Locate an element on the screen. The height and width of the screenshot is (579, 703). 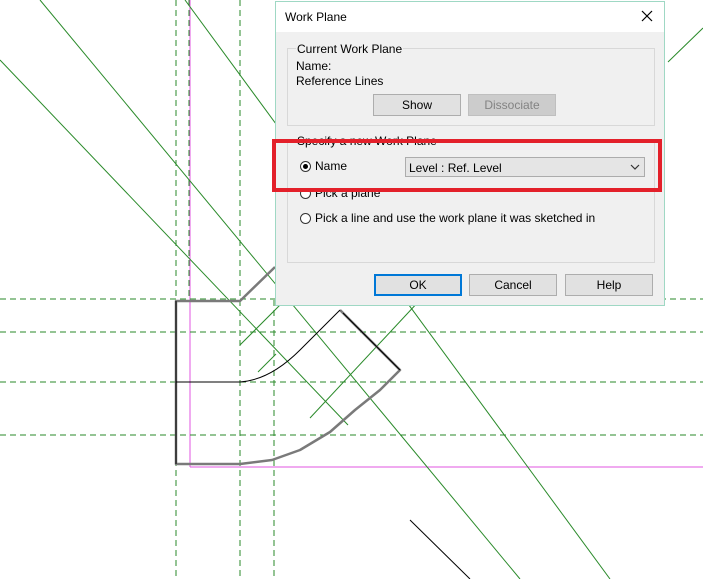
ok-button: OK is located at coordinates (418, 285).